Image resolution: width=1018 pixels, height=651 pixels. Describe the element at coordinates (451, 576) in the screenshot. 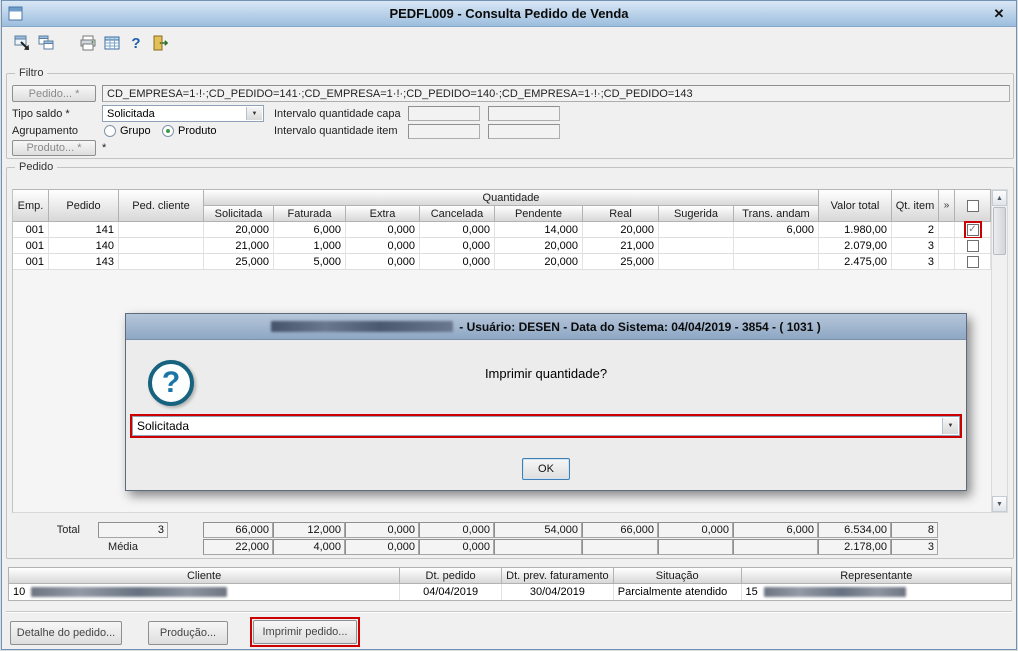

I see `column-header-dt-pedido: Dt. pedido` at that location.